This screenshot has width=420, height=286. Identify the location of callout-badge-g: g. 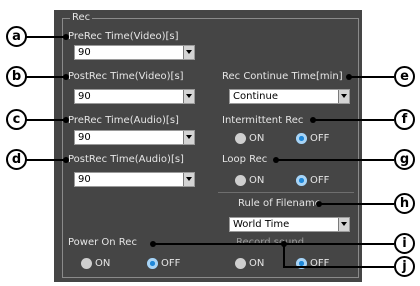
(404, 159).